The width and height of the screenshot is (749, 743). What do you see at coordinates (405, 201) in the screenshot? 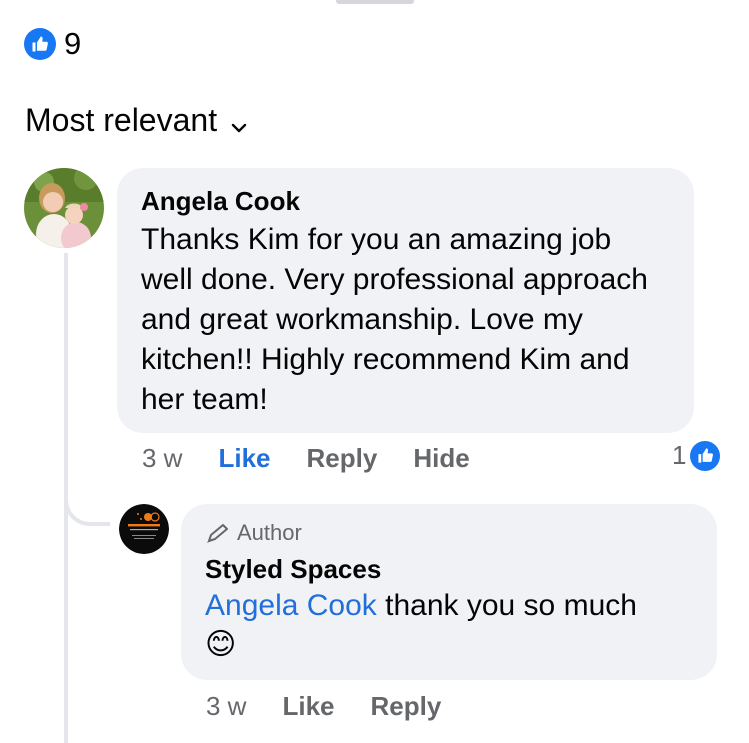
I see `comment-author: Angela Cook` at bounding box center [405, 201].